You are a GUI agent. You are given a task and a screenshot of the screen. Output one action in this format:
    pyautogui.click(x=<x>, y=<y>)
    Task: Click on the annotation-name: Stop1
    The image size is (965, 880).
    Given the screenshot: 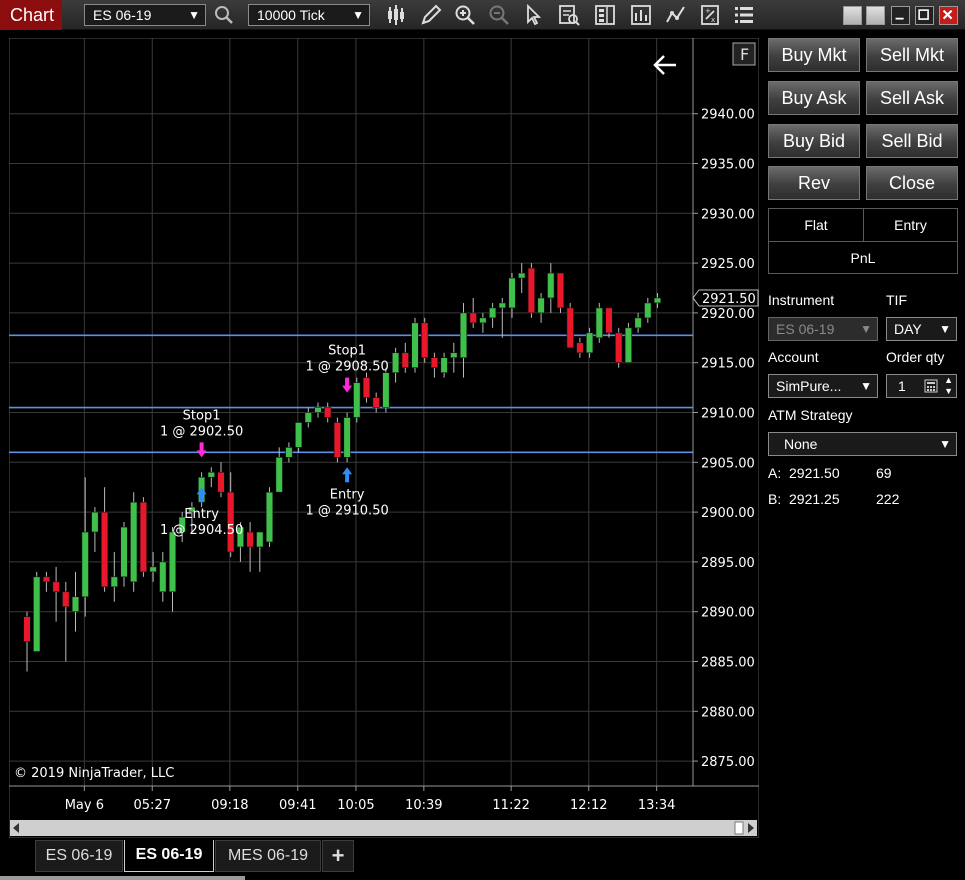 What is the action you would take?
    pyautogui.click(x=202, y=415)
    